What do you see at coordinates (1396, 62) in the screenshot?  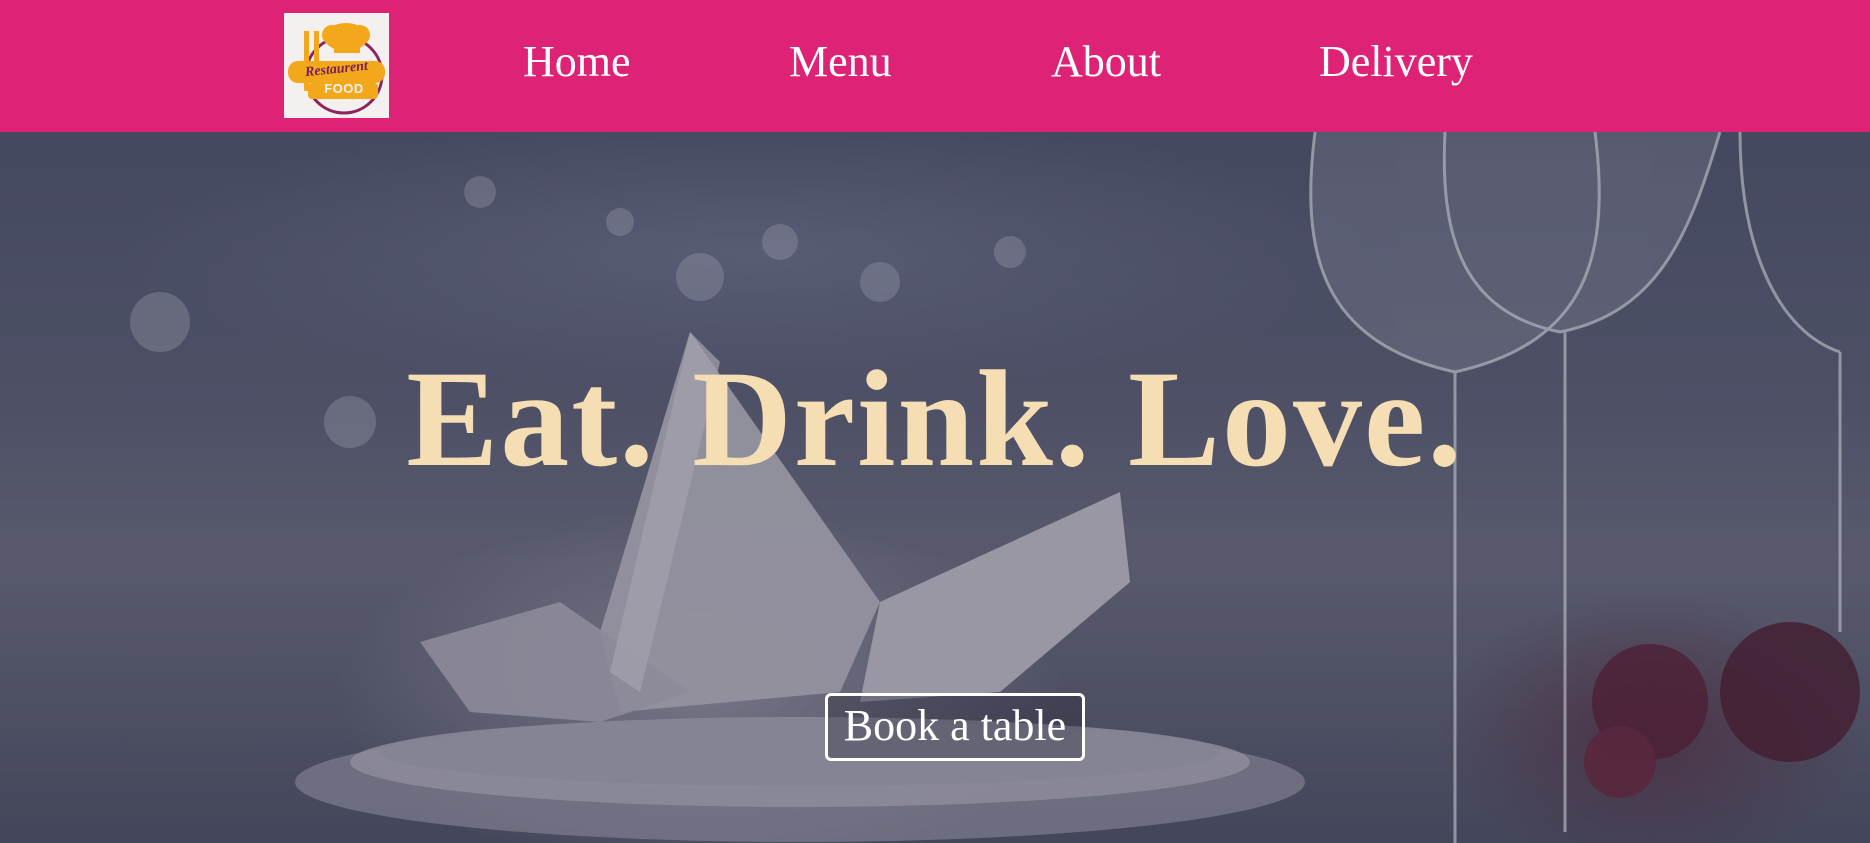 I see `nav-delivery-link: Delivery` at bounding box center [1396, 62].